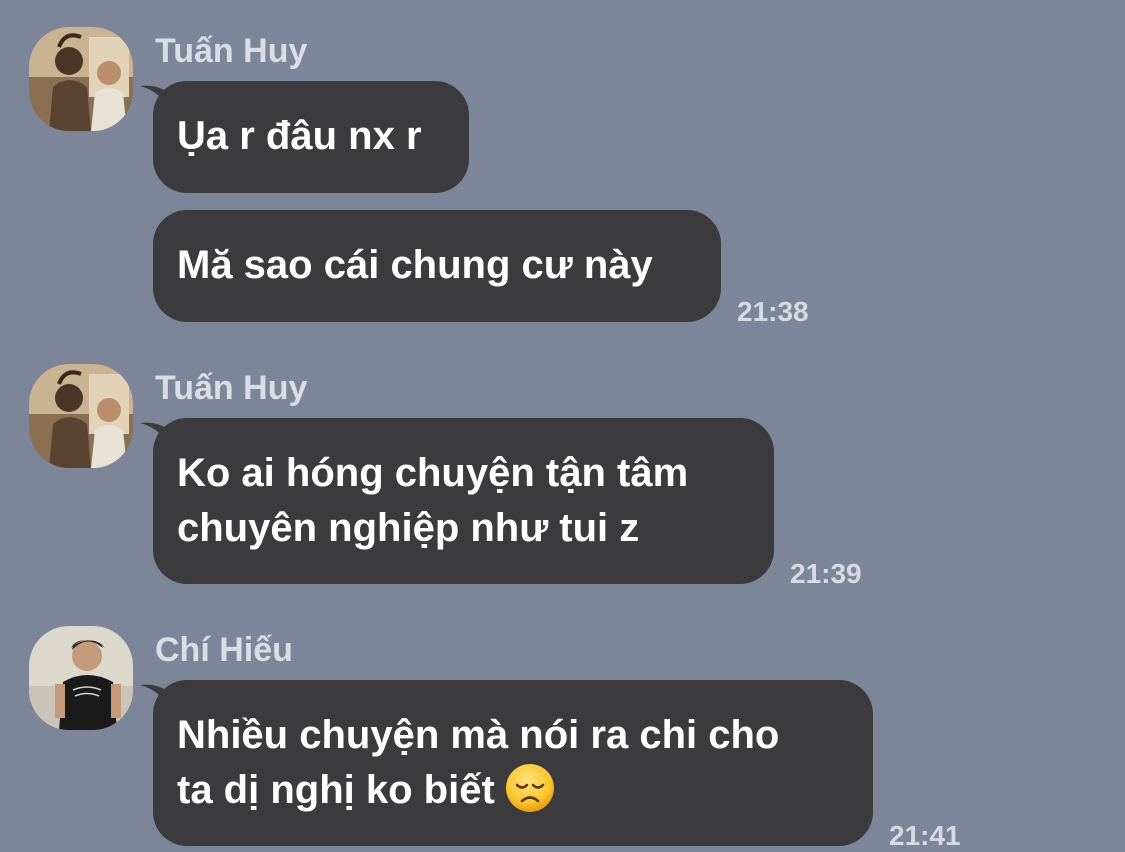  I want to click on message-timestamp: 21:39, so click(826, 573).